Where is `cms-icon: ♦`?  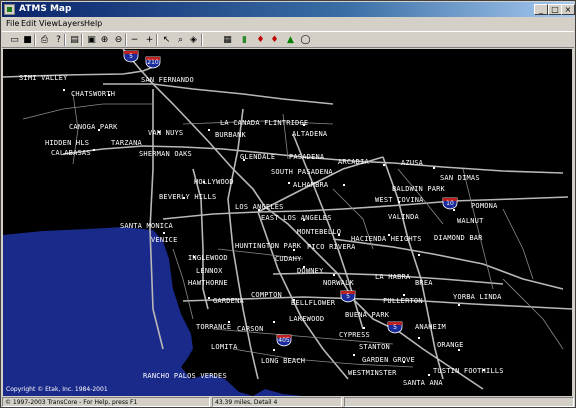
cms-icon: ♦ is located at coordinates (260, 40).